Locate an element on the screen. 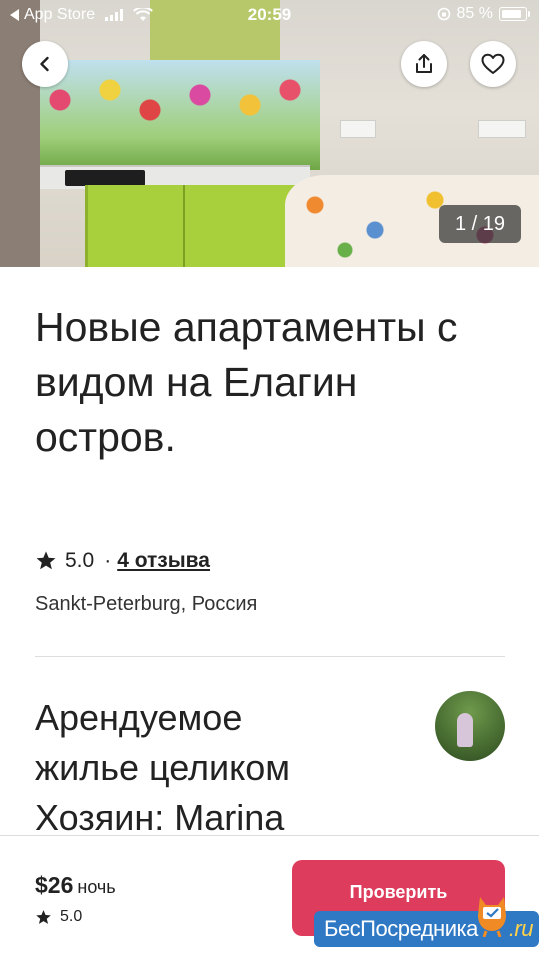 The image size is (539, 961). battery-icon is located at coordinates (514, 14).